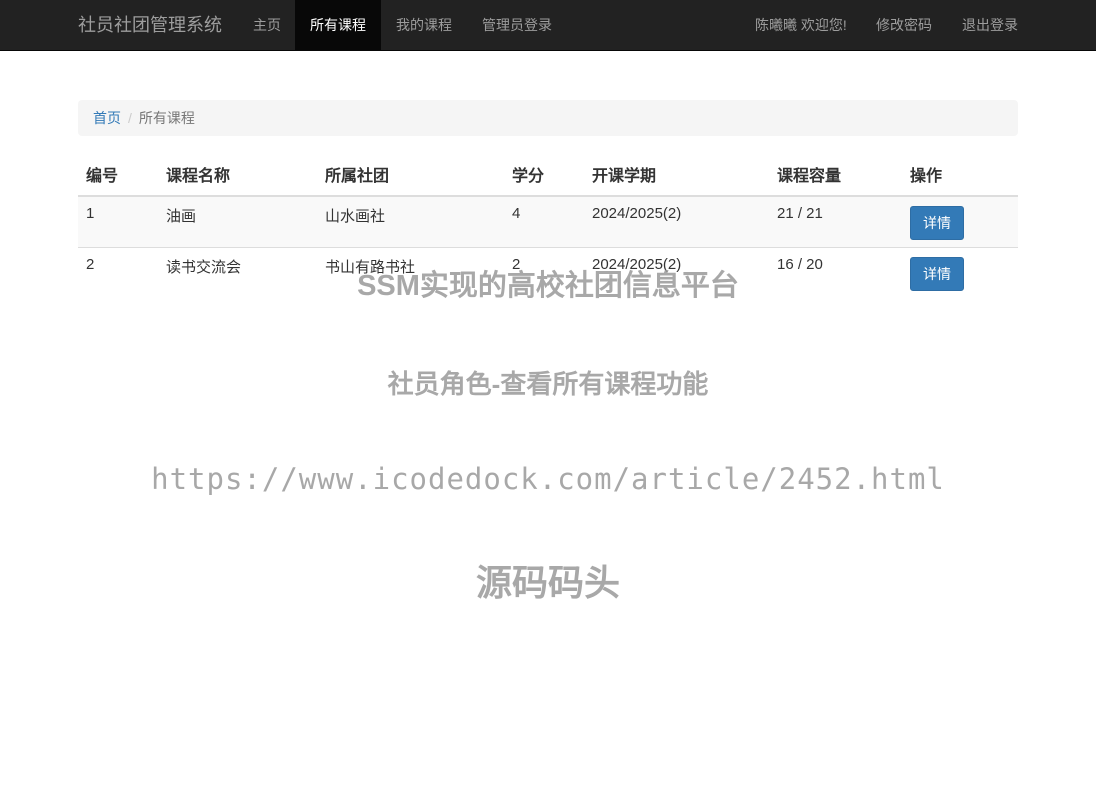  I want to click on nav-item-admin-login: 管理员登录, so click(517, 25).